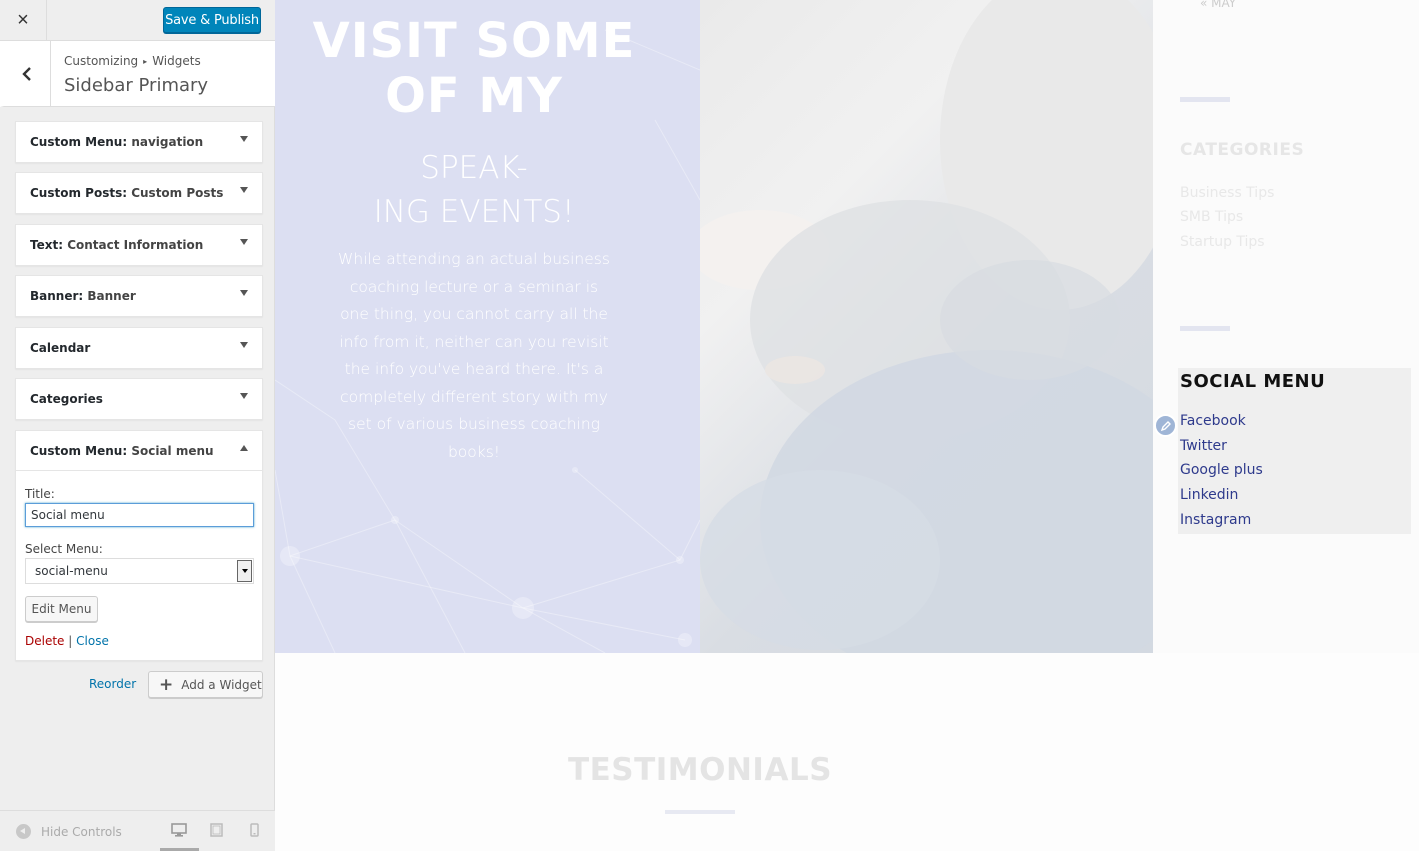  I want to click on customizer-header: × Save & Publish, so click(137, 20).